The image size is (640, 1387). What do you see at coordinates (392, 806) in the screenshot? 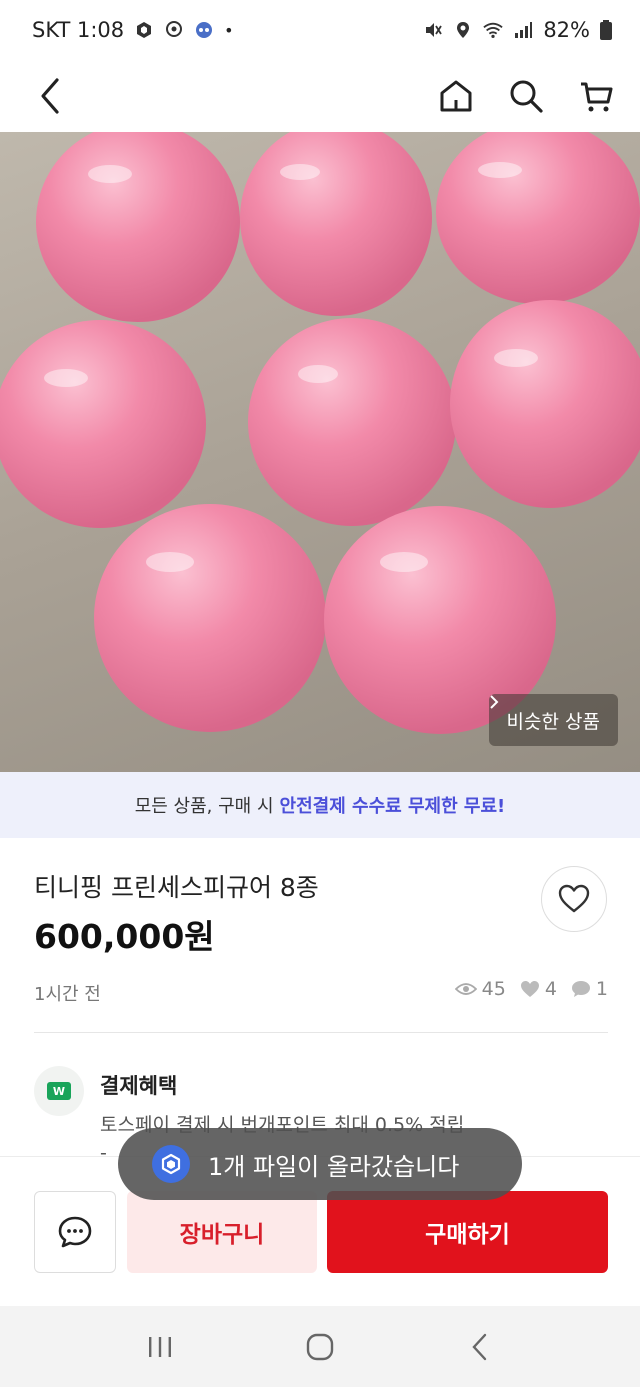
I see `promo-highlight: 안전결제 수수료 무제한 무료!` at bounding box center [392, 806].